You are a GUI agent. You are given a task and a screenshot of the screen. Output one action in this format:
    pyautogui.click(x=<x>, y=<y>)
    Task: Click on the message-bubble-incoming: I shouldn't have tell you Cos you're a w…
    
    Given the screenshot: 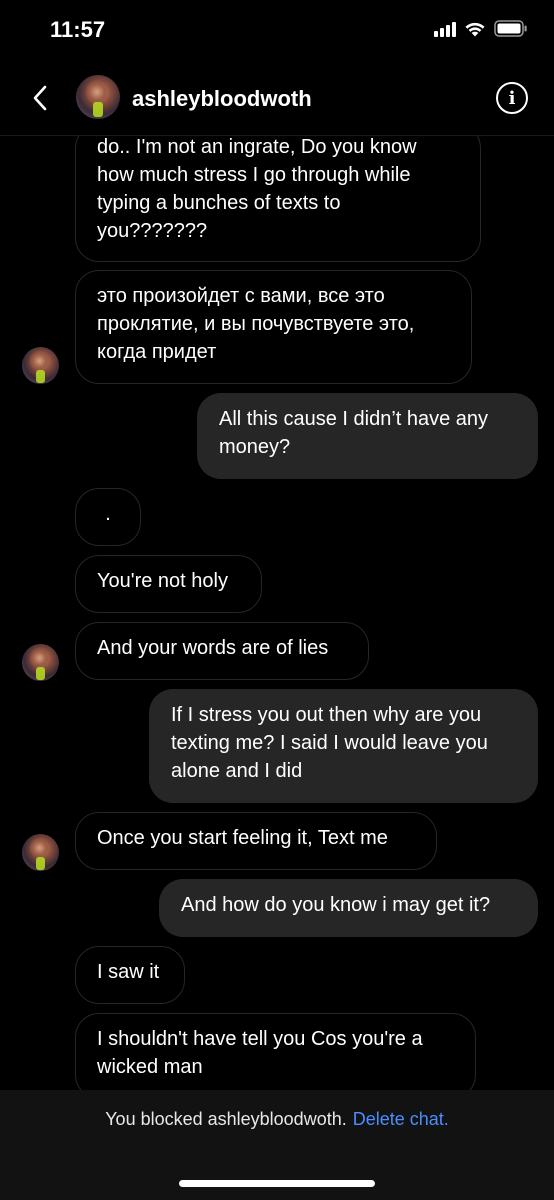 What is the action you would take?
    pyautogui.click(x=275, y=1051)
    